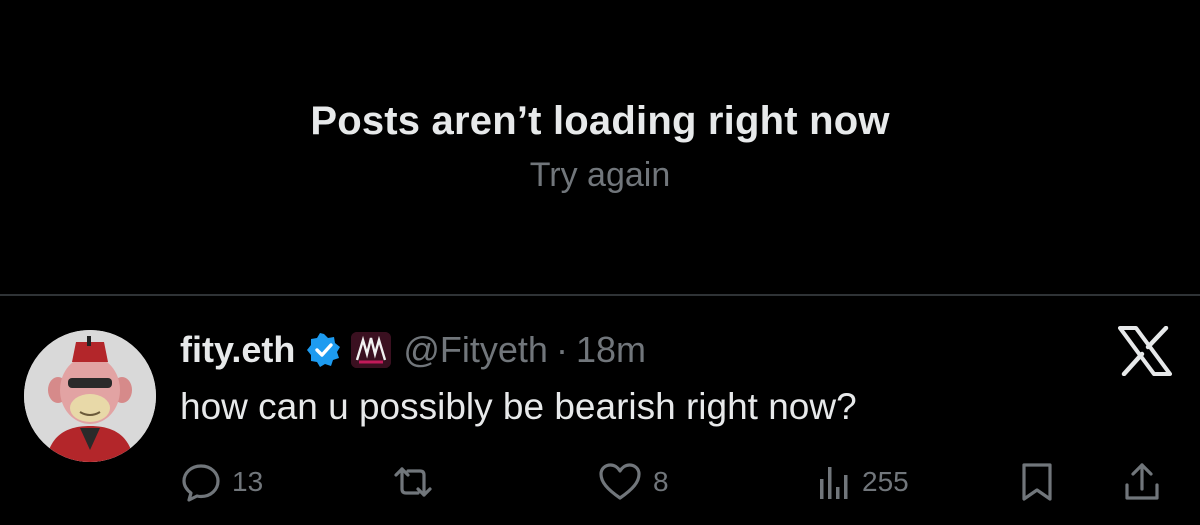  I want to click on like-button: 8, so click(633, 482).